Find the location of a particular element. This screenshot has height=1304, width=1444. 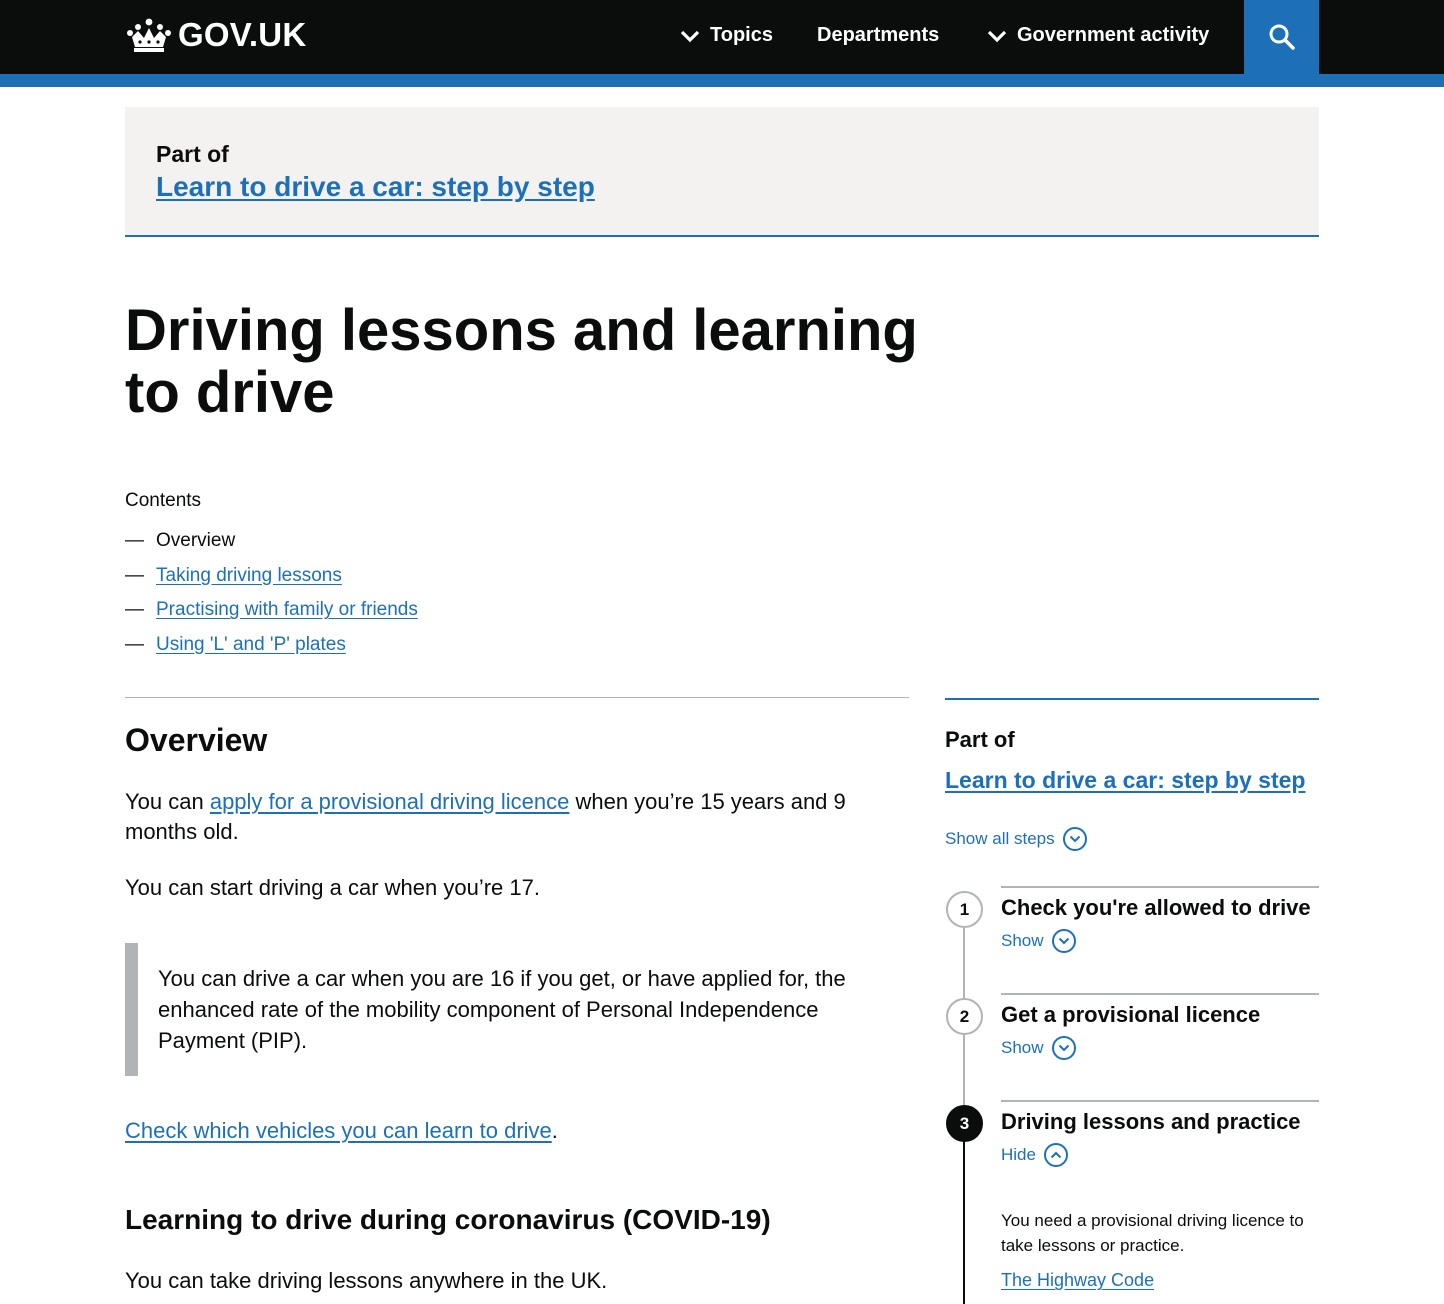

highway-code-link: The Highway Code is located at coordinates (1077, 1280).